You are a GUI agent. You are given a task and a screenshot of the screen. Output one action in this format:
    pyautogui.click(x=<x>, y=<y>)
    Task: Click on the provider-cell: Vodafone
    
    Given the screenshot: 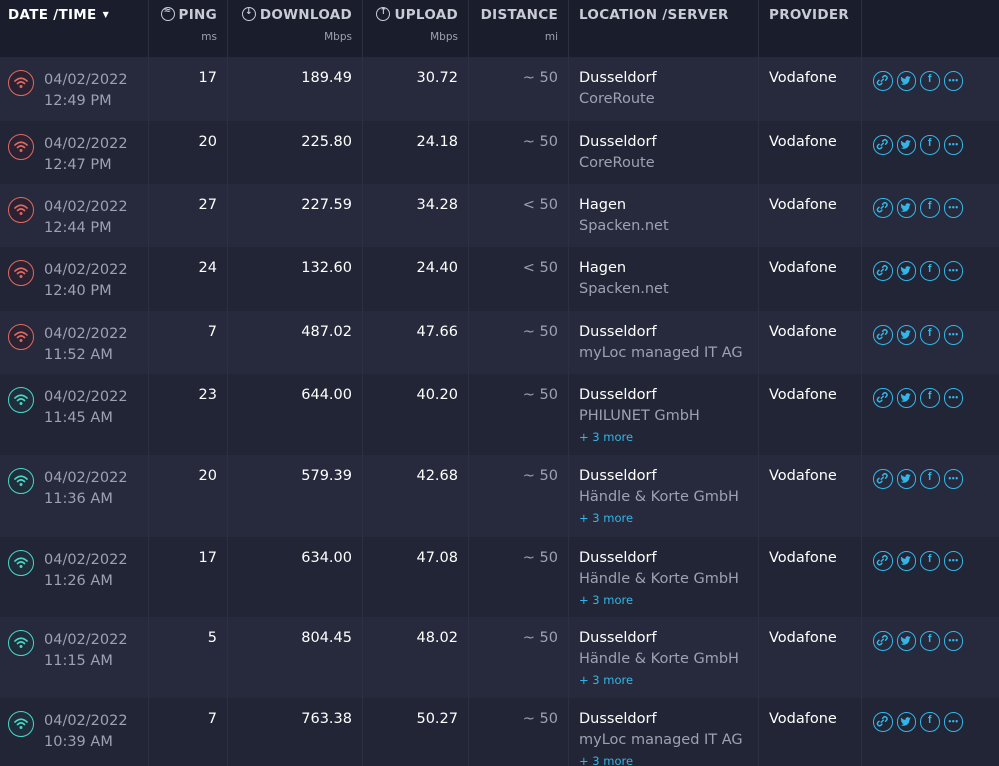 What is the action you would take?
    pyautogui.click(x=810, y=657)
    